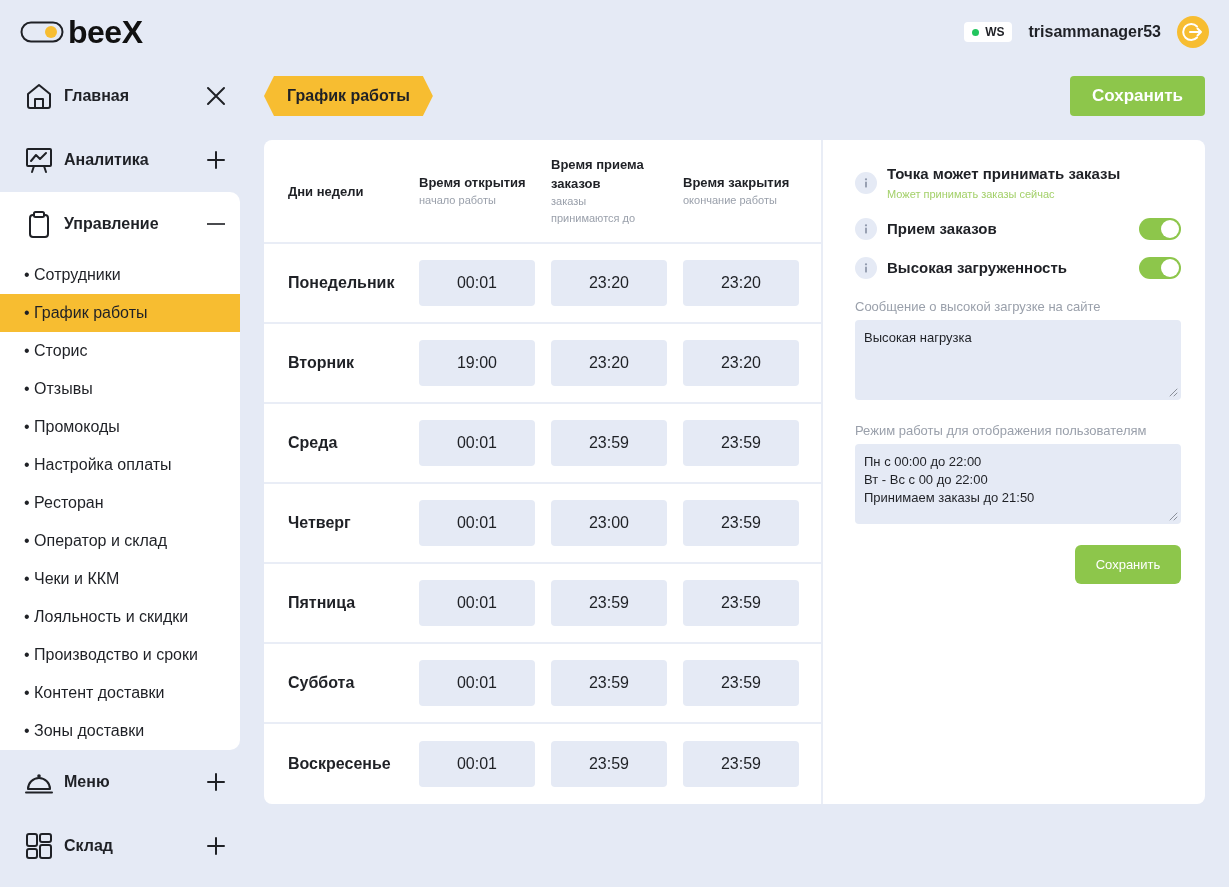 The width and height of the screenshot is (1229, 887). What do you see at coordinates (120, 503) in the screenshot?
I see `submenu-item: • Ресторан` at bounding box center [120, 503].